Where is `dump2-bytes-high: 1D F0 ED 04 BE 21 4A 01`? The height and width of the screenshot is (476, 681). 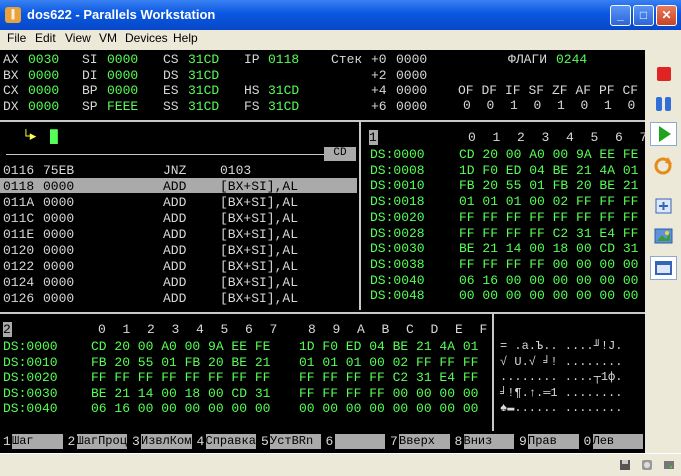
dump2-bytes-high: 1D F0 ED 04 BE 21 4A 01 is located at coordinates (388, 346).